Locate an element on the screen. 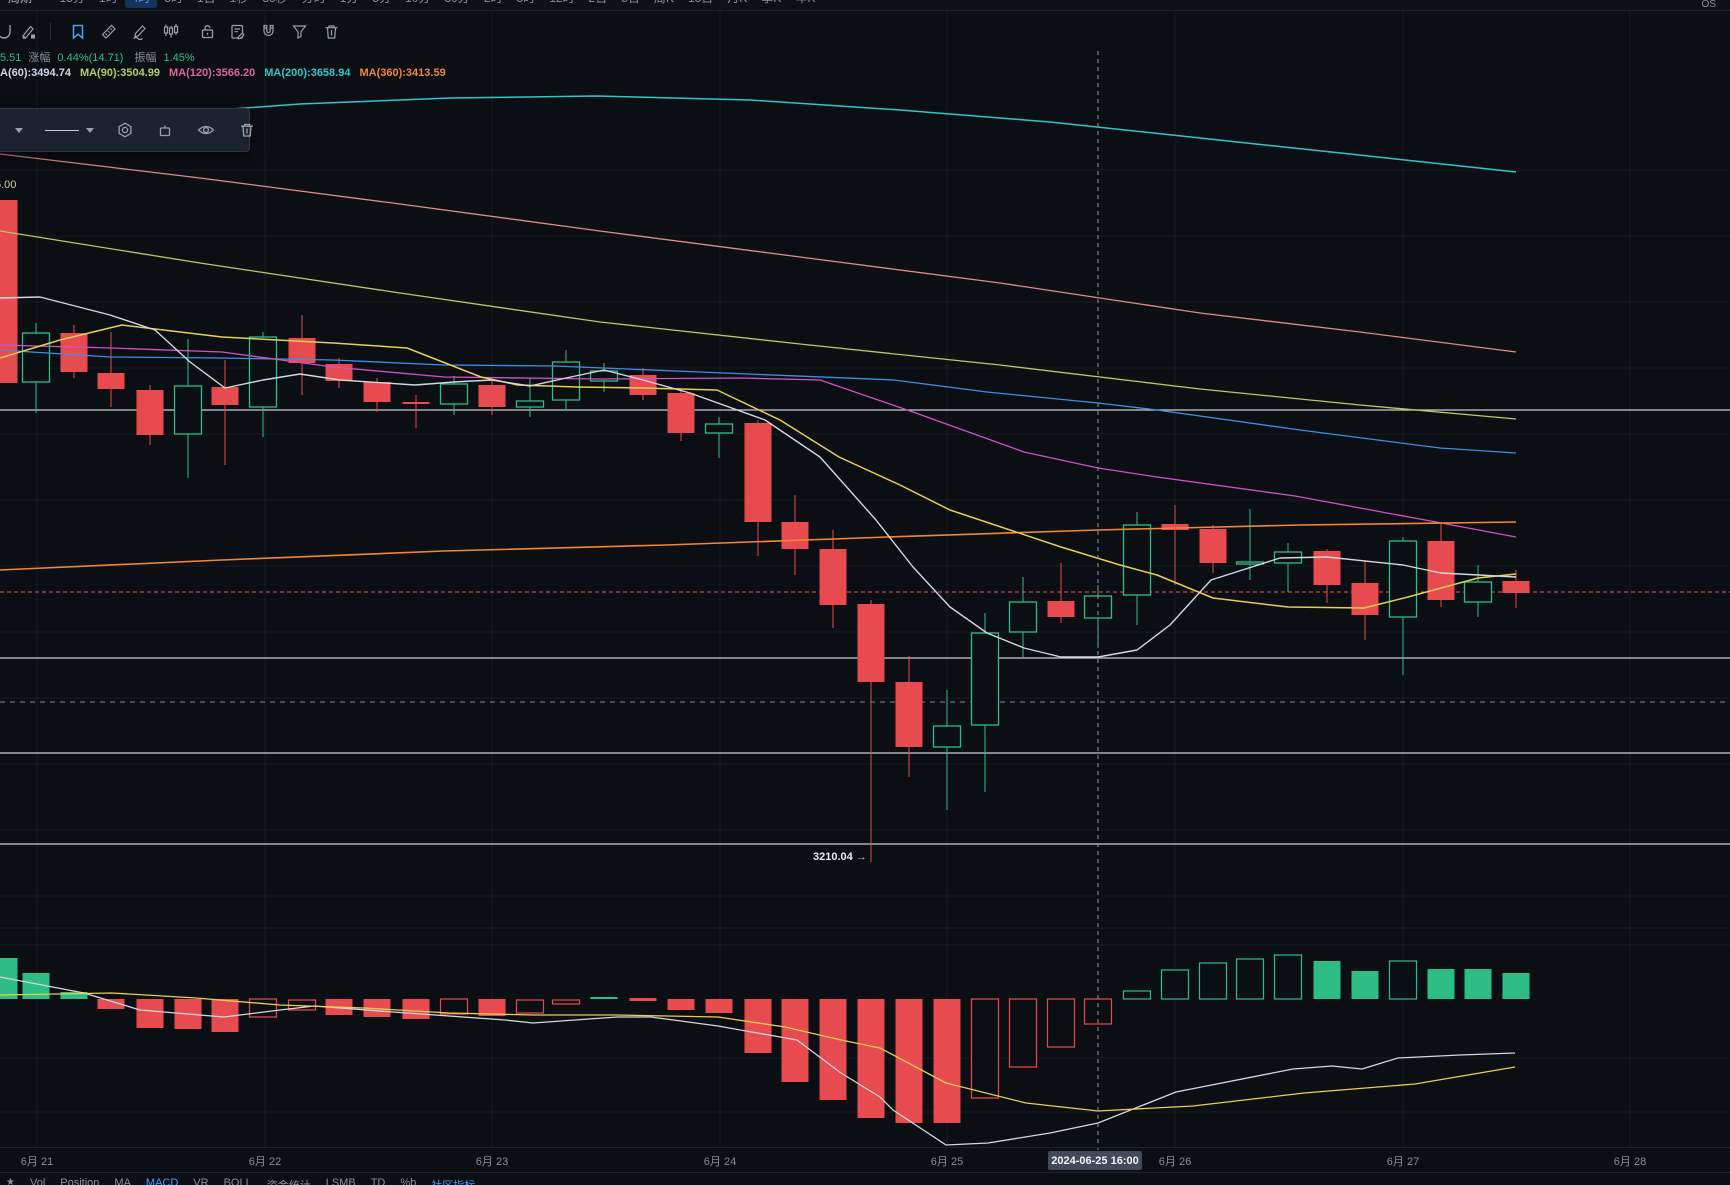 The height and width of the screenshot is (1185, 1730). line-style-icon is located at coordinates (62, 130).